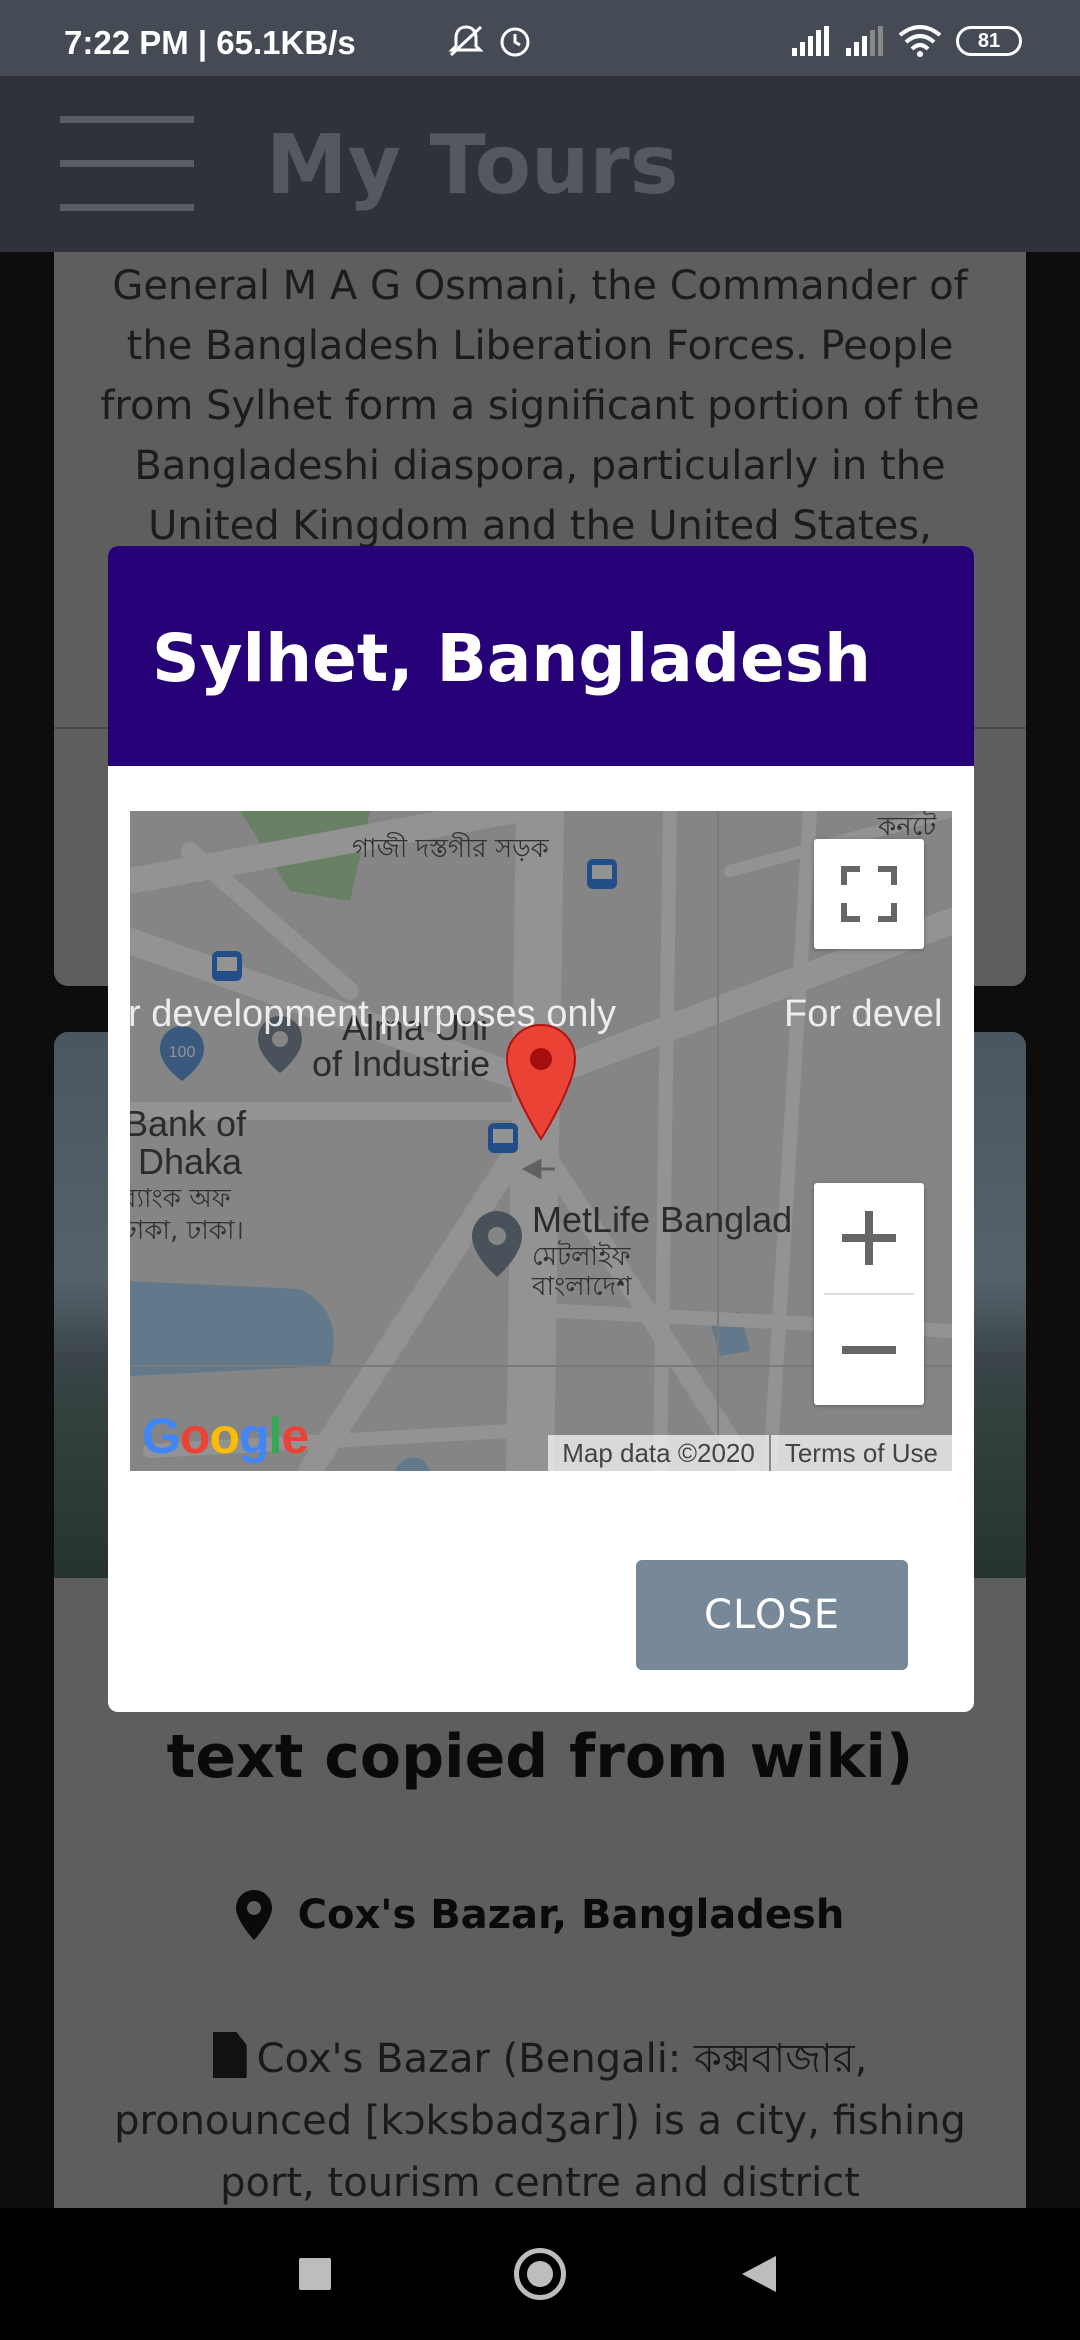 The height and width of the screenshot is (2340, 1080). Describe the element at coordinates (735, 41) in the screenshot. I see `status-icons: 81` at that location.